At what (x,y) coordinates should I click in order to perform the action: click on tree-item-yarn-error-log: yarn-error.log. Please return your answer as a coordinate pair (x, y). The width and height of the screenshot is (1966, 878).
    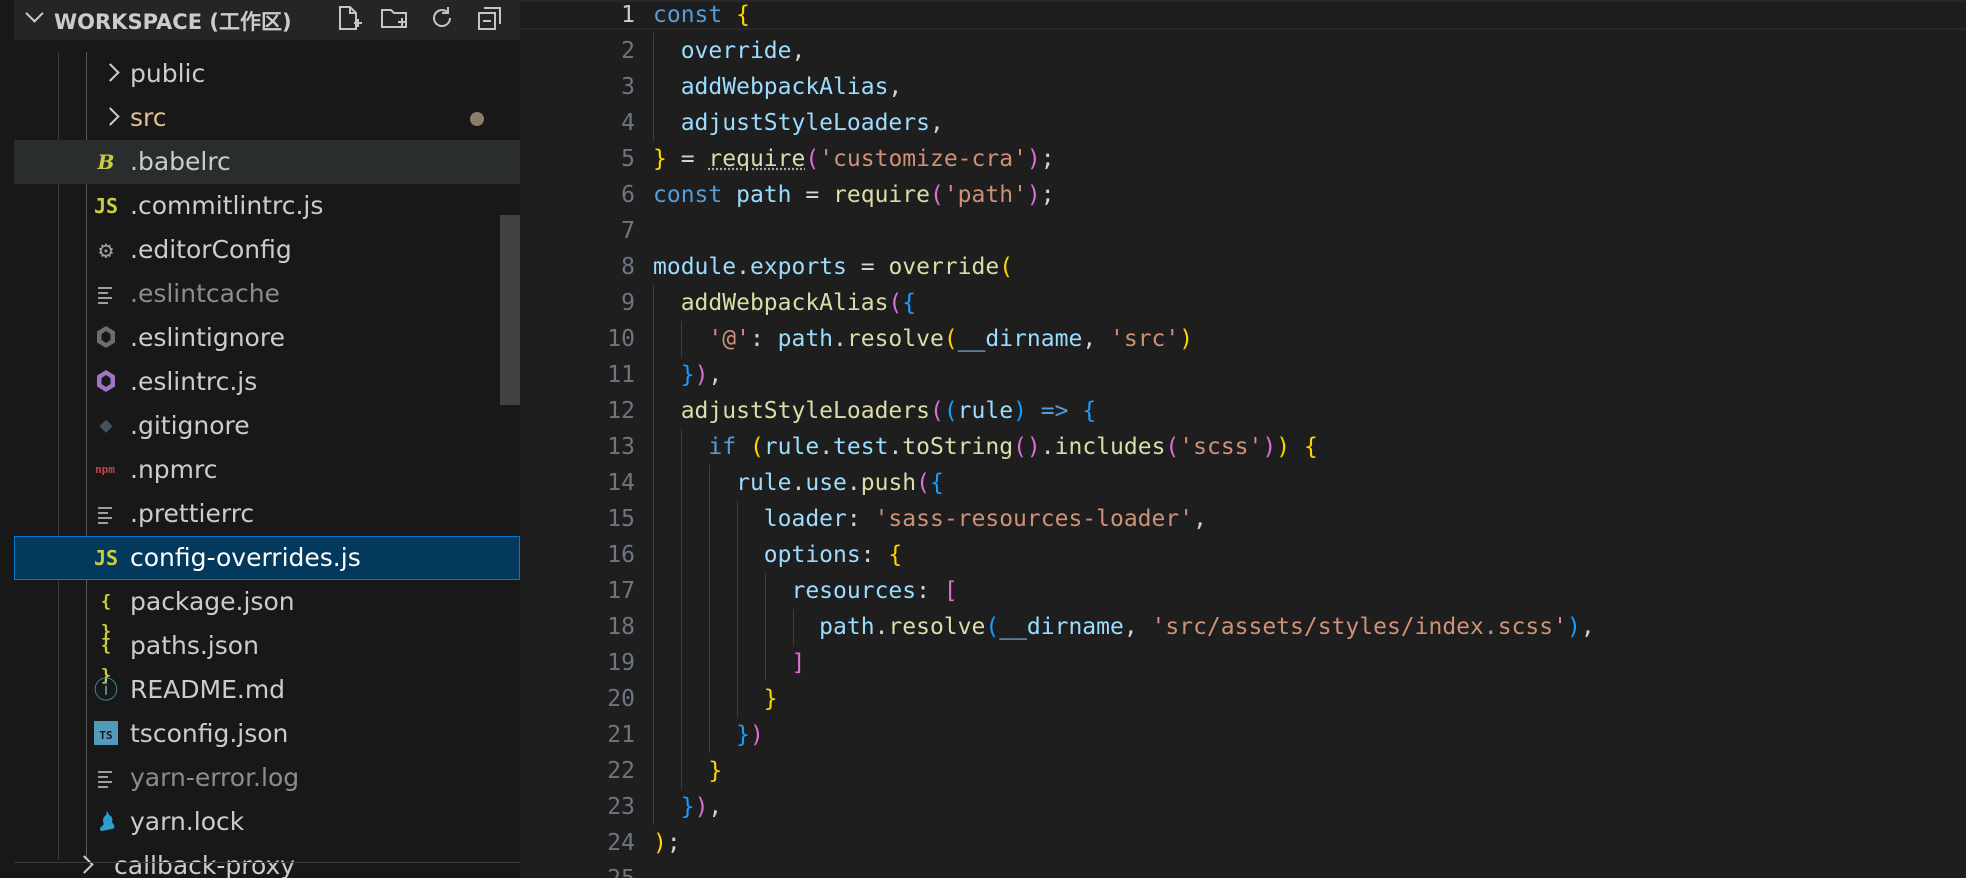
    Looking at the image, I should click on (267, 778).